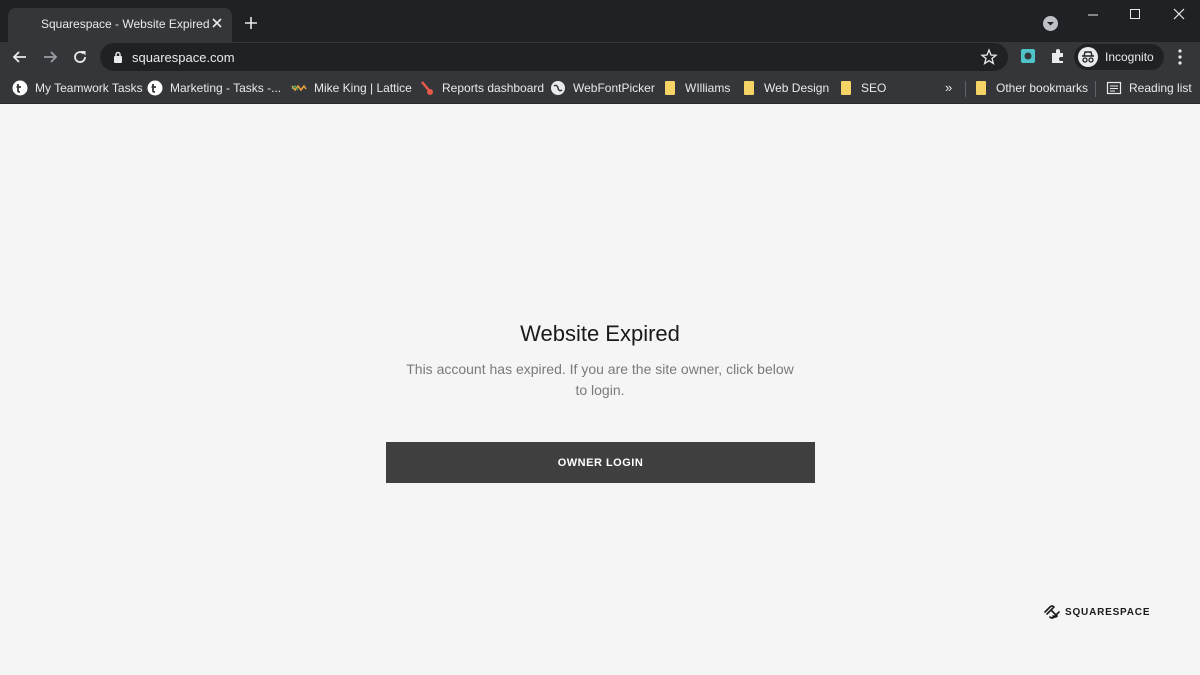 The image size is (1200, 675). Describe the element at coordinates (558, 88) in the screenshot. I see `globe-icon` at that location.